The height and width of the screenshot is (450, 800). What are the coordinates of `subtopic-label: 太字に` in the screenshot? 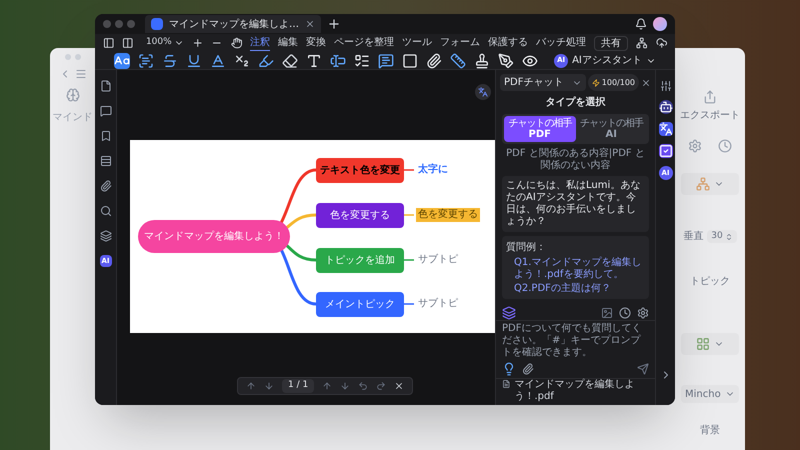 It's located at (433, 170).